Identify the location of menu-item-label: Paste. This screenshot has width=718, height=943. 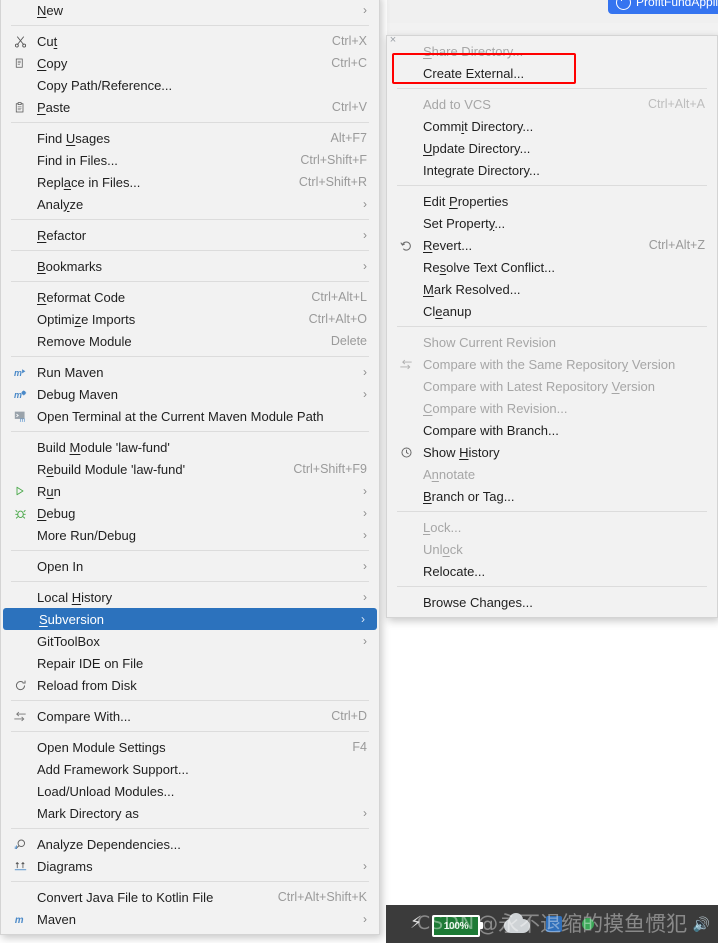
(54, 107).